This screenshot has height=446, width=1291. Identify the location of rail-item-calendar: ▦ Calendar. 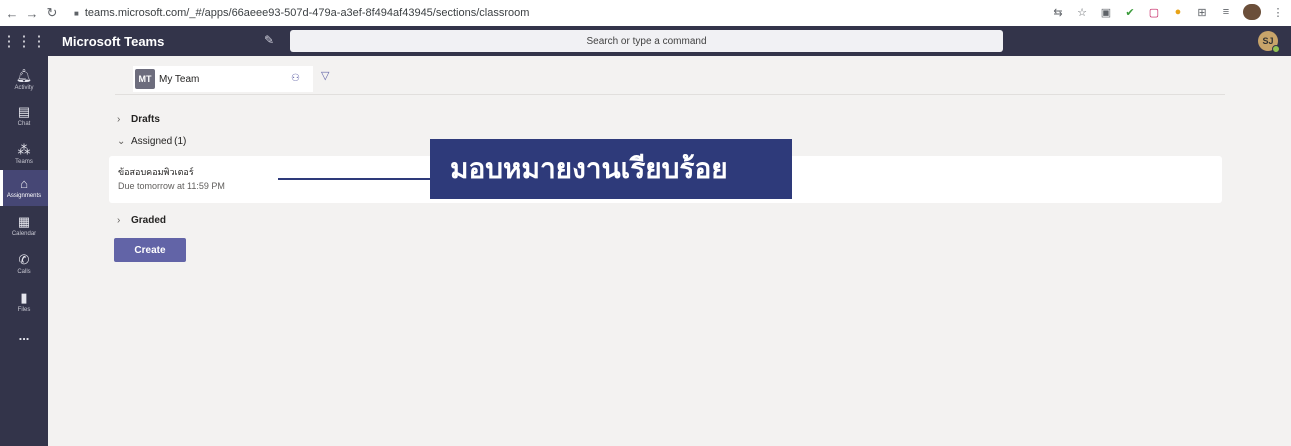
(24, 226).